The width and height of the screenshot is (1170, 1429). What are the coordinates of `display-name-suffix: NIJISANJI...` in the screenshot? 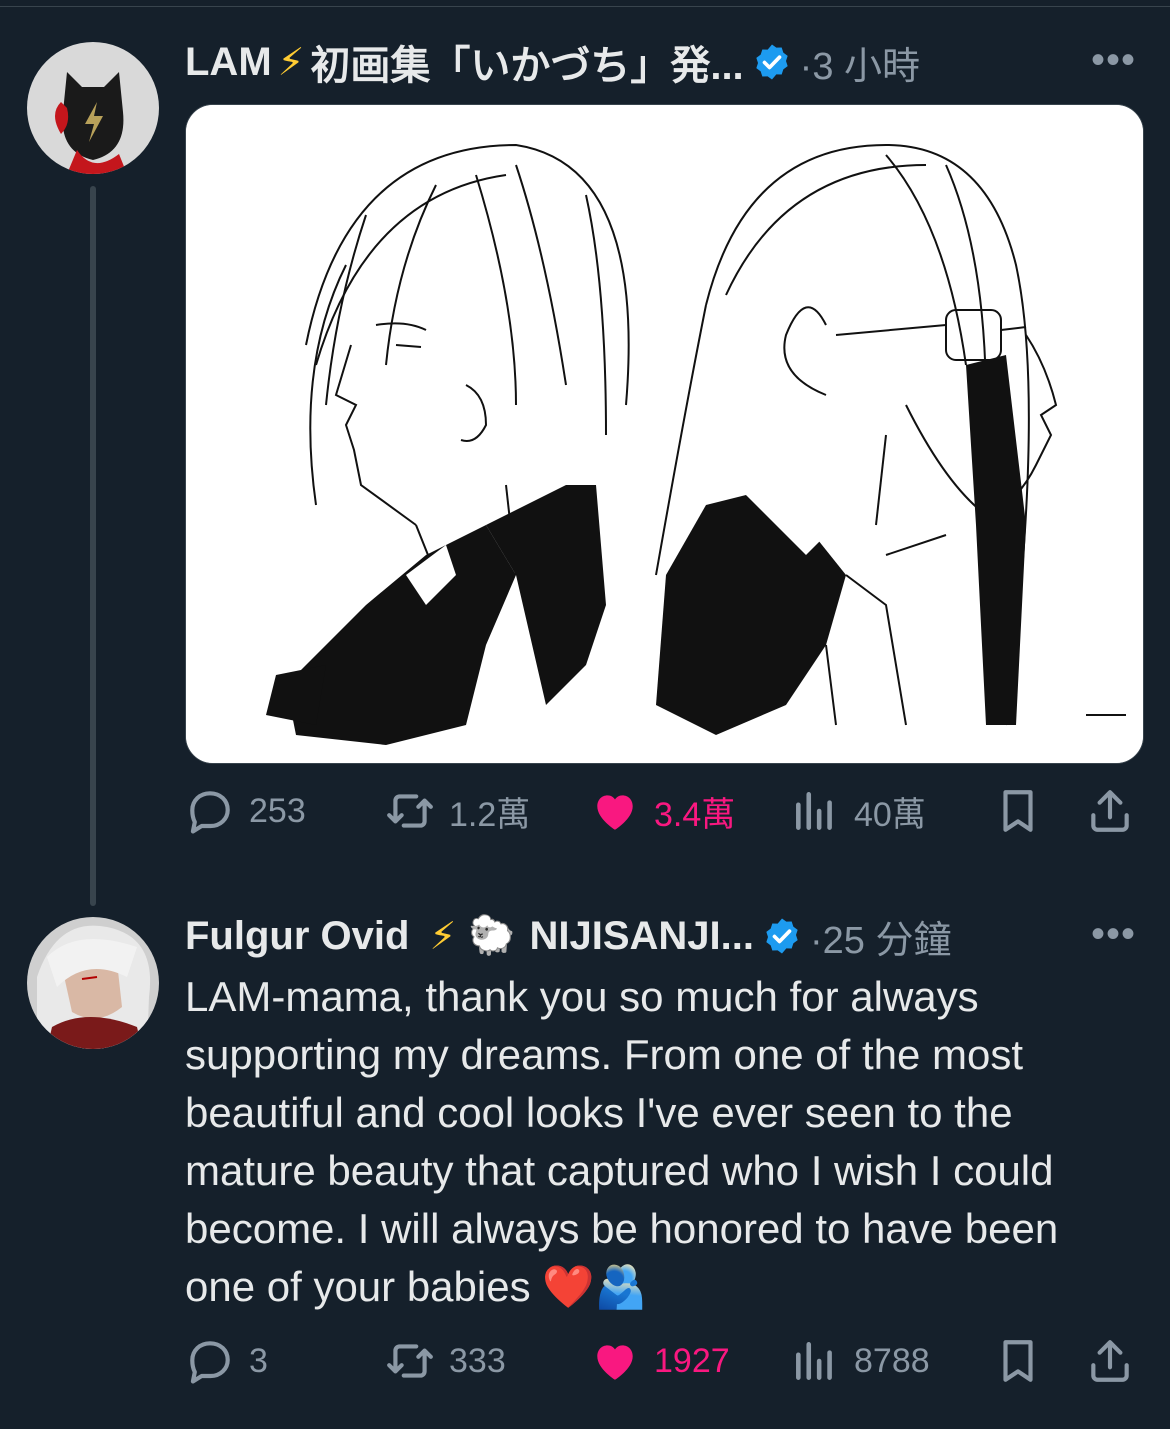 It's located at (641, 936).